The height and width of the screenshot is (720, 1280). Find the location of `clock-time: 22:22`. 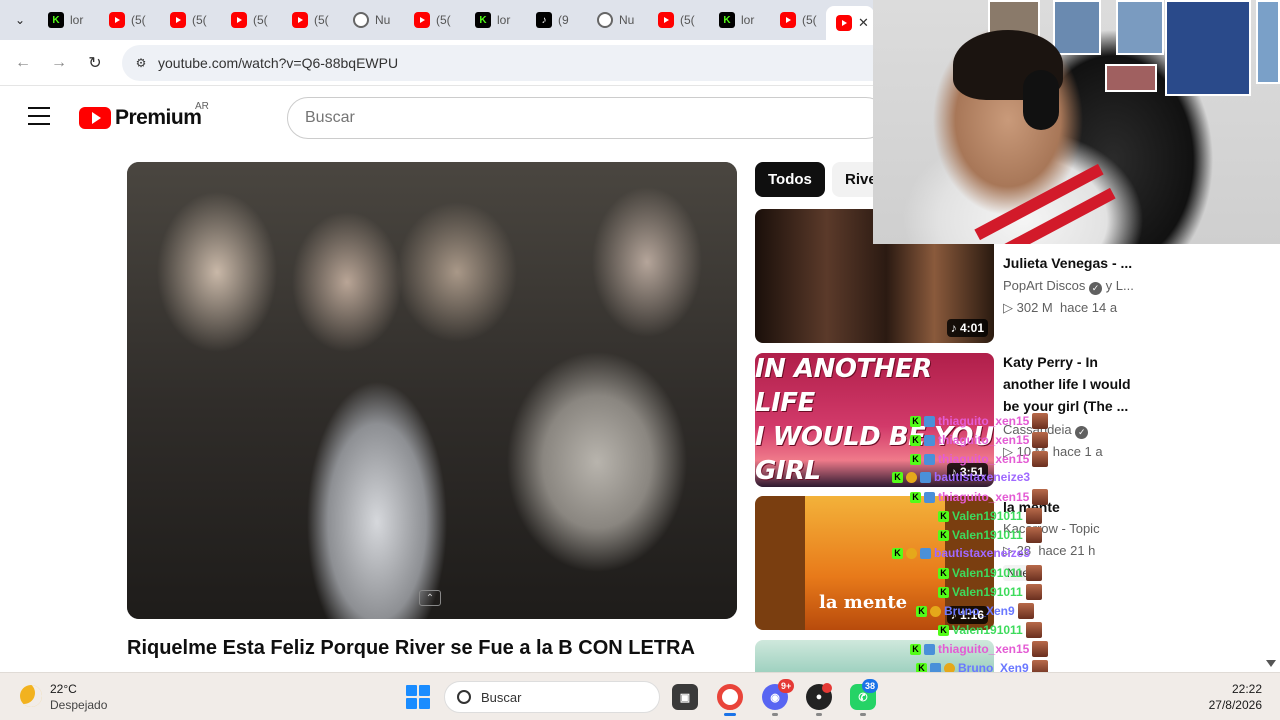

clock-time: 22:22 is located at coordinates (1247, 689).